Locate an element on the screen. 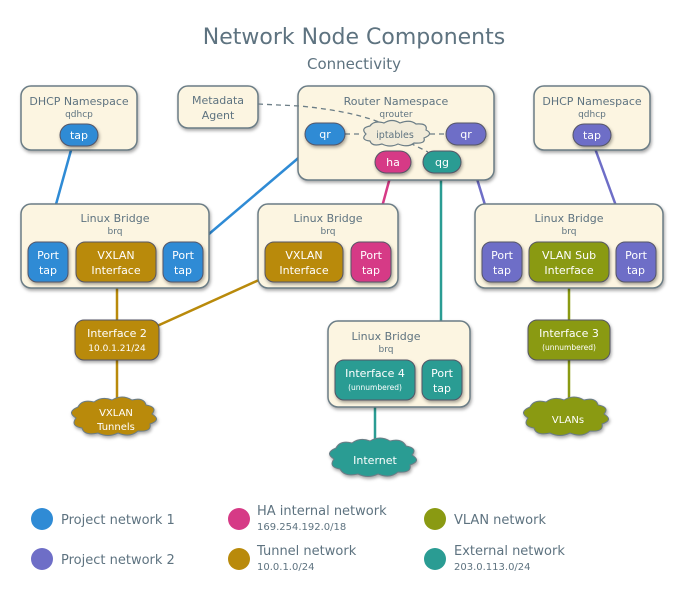 The height and width of the screenshot is (595, 684). legend-swatch-vlan is located at coordinates (435, 519).